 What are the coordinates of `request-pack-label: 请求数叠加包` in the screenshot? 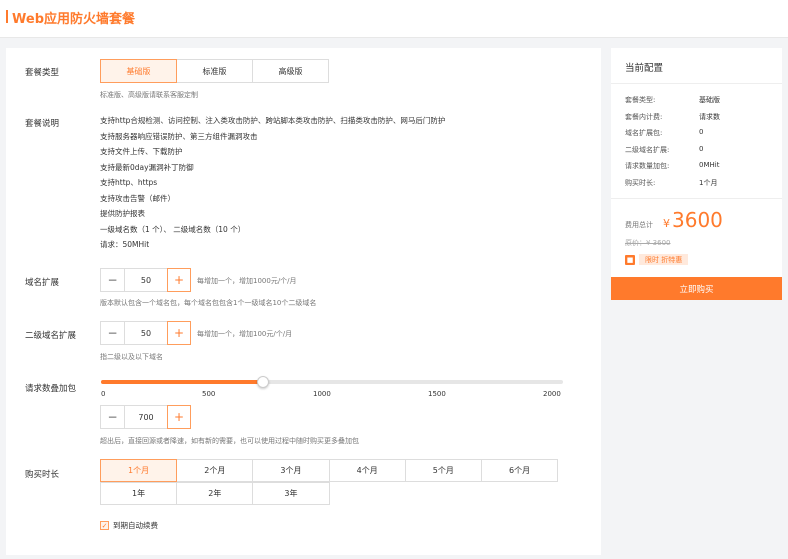 It's located at (51, 389).